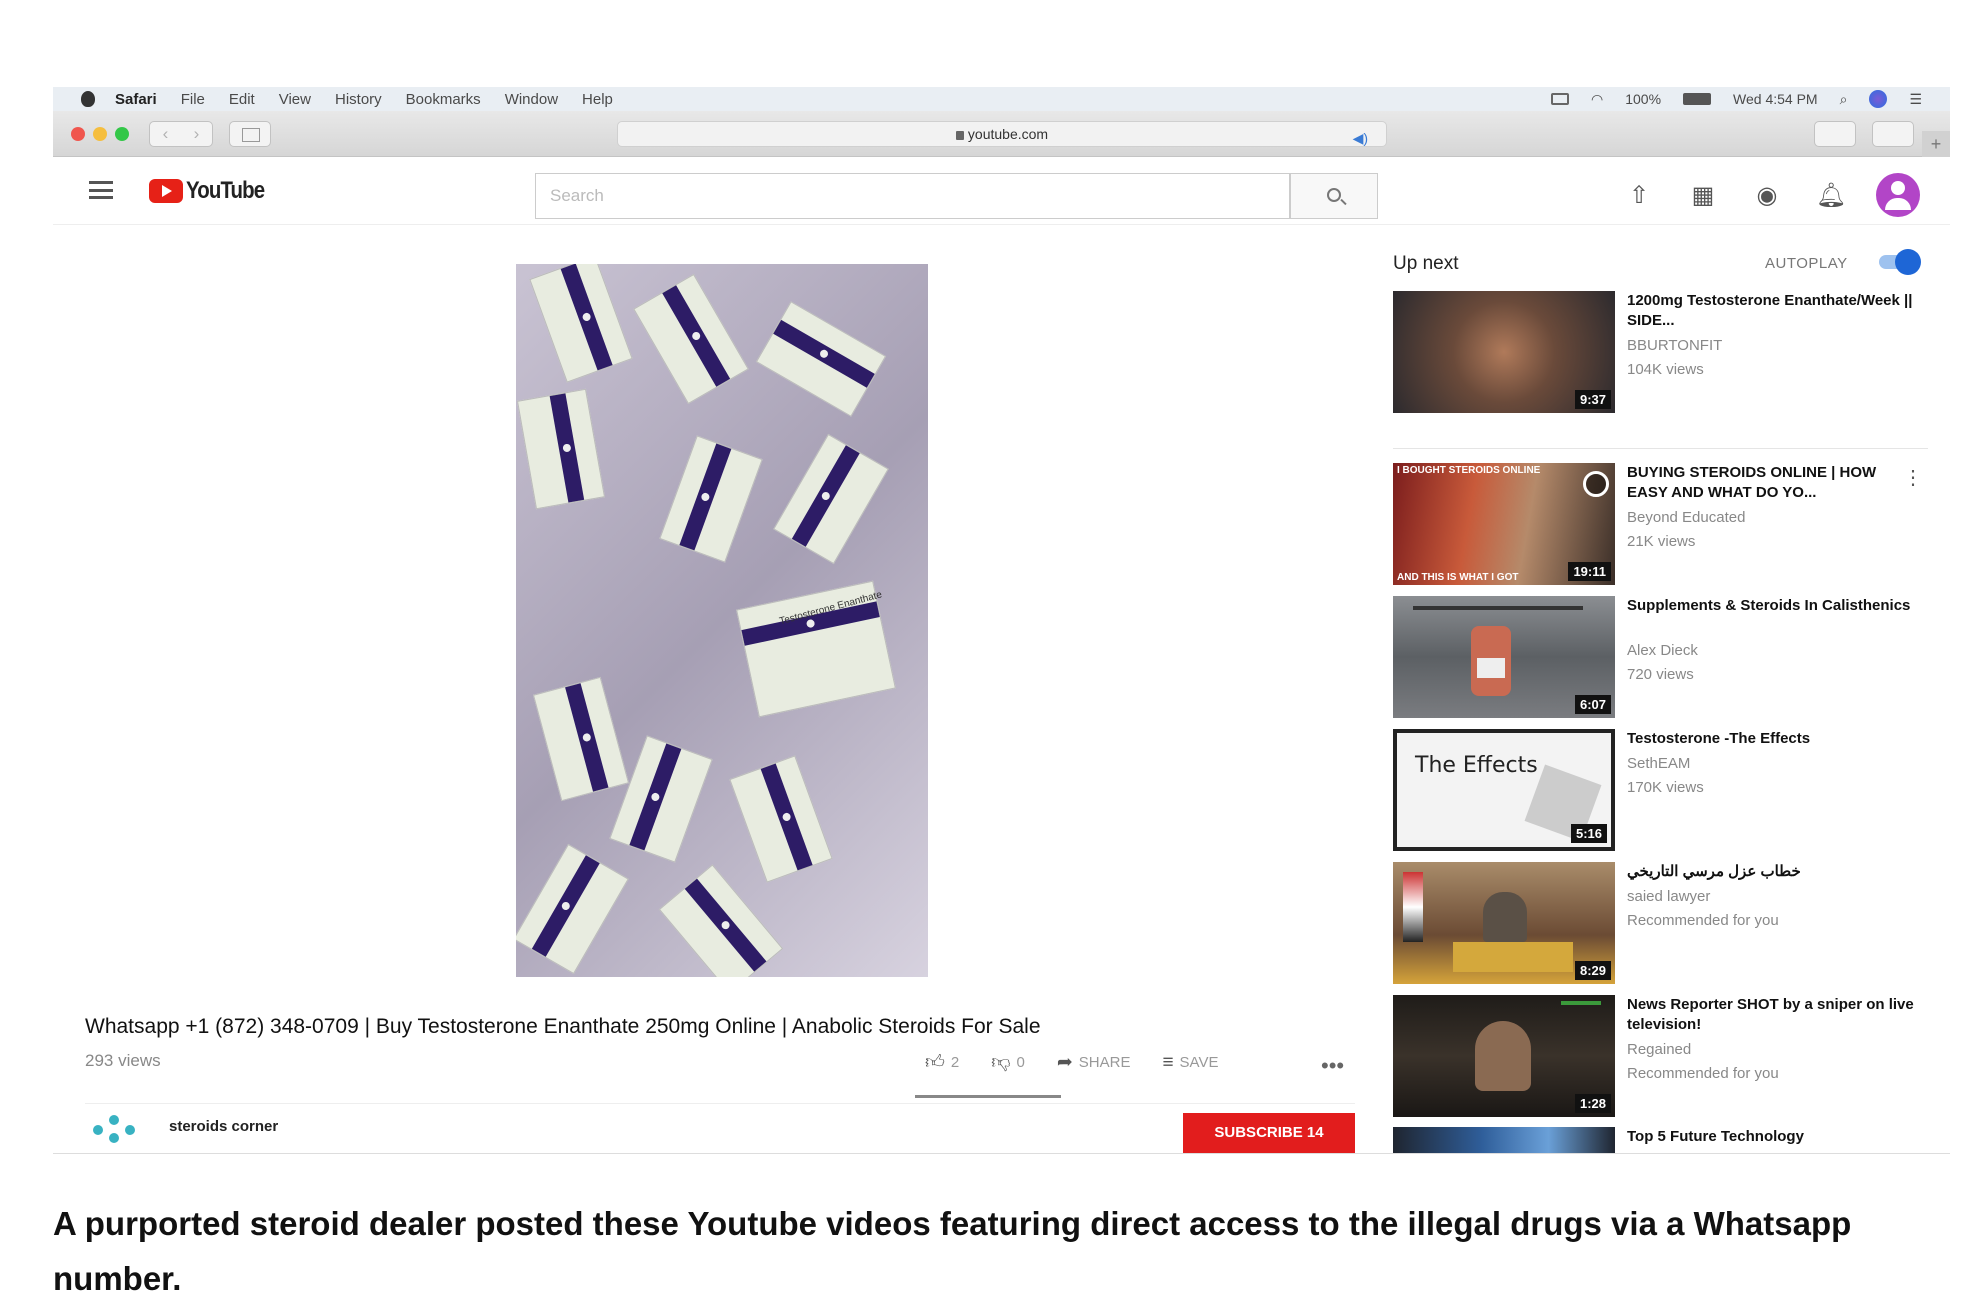 This screenshot has width=1968, height=1306. I want to click on autoplay-toggle, so click(1900, 262).